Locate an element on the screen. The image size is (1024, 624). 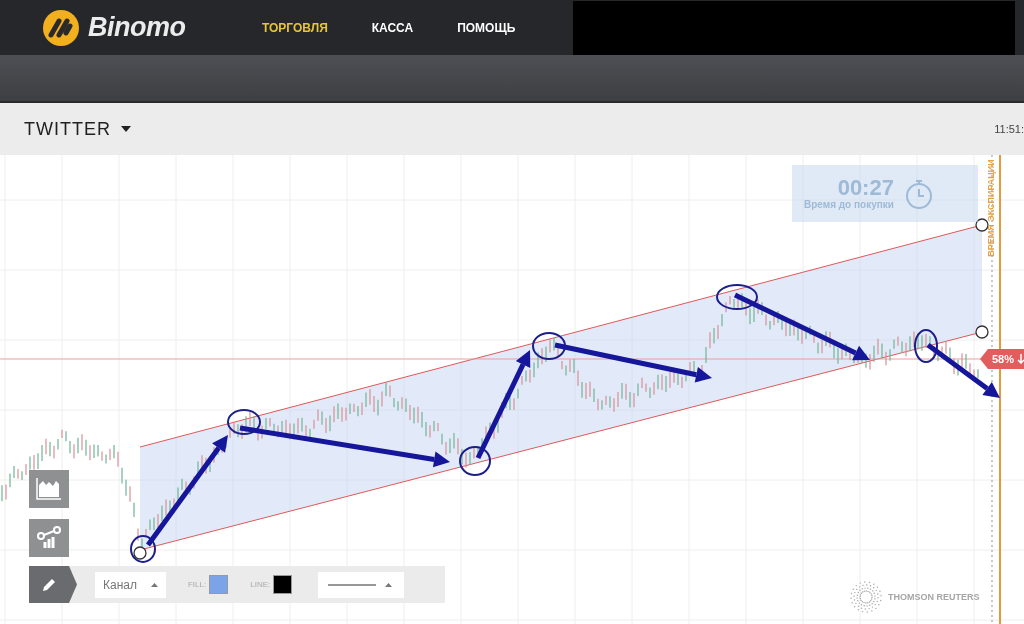
down-arrow-icon is located at coordinates (1020, 359).